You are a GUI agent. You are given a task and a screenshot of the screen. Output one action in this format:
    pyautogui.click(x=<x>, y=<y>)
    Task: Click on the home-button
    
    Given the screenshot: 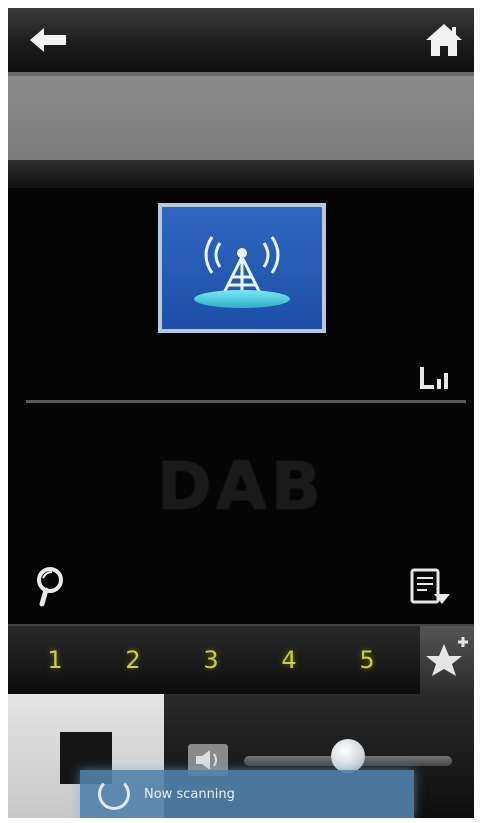 What is the action you would take?
    pyautogui.click(x=444, y=40)
    